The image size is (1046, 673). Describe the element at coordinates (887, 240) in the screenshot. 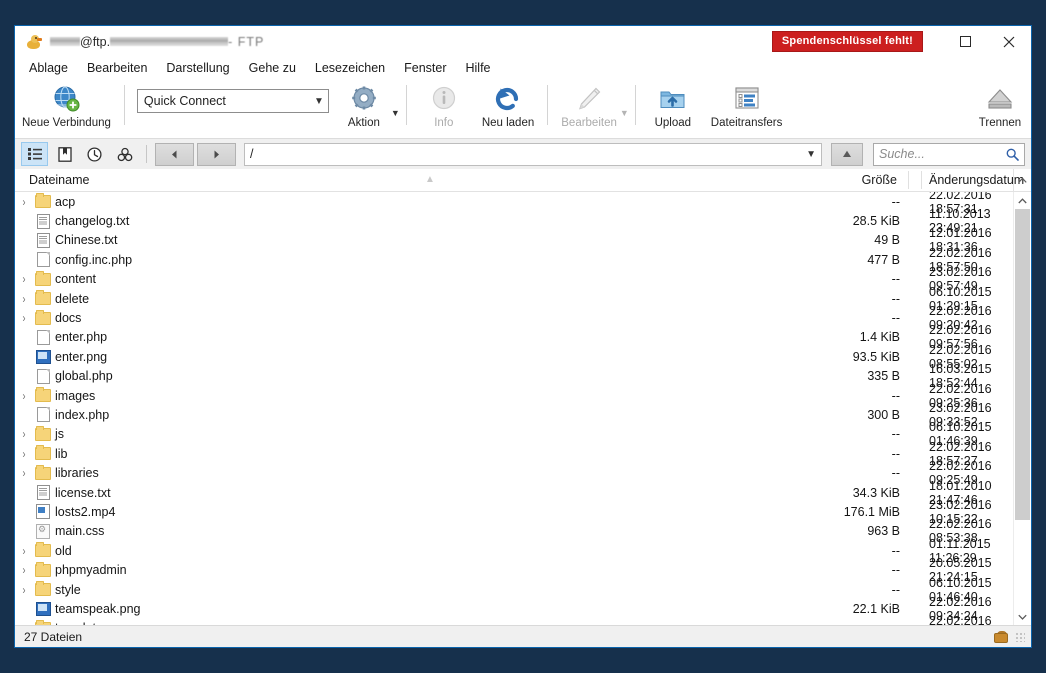

I see `file-size: 49 B` at that location.